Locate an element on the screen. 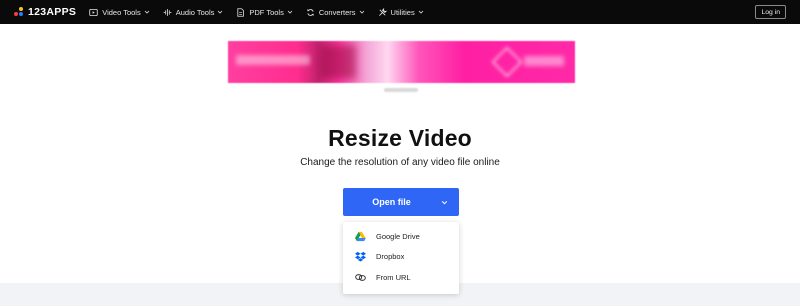  logo-text: 123APPS is located at coordinates (52, 12).